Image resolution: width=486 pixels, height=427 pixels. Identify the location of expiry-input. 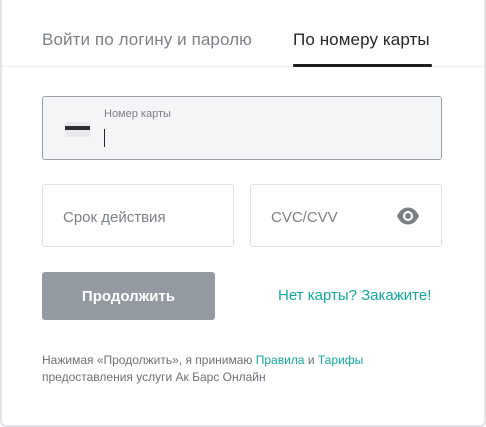
(128, 217).